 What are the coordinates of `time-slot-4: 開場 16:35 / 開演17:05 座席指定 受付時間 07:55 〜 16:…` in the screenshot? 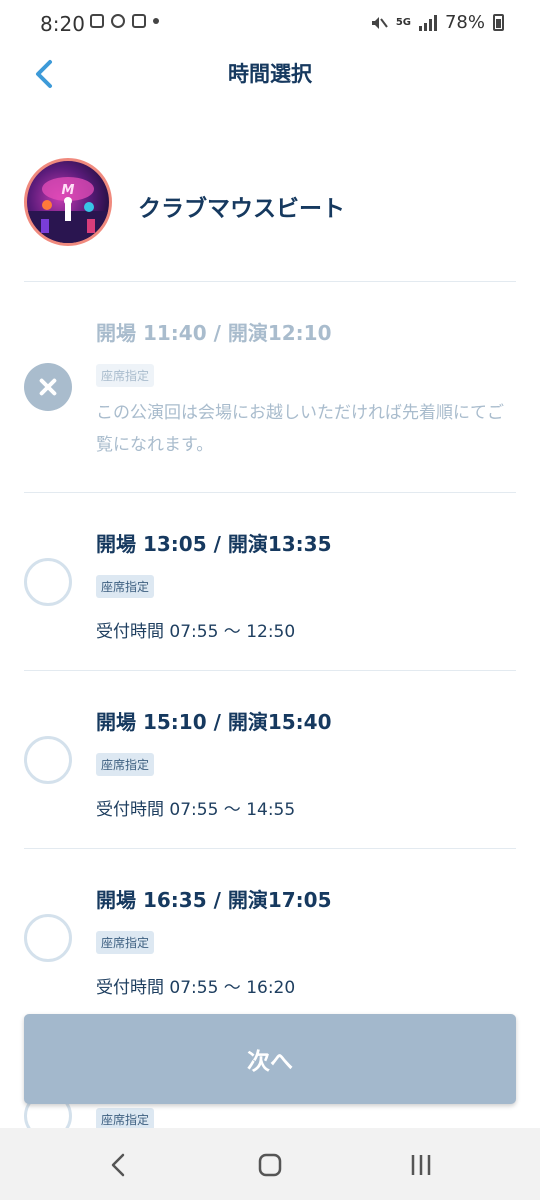 It's located at (270, 937).